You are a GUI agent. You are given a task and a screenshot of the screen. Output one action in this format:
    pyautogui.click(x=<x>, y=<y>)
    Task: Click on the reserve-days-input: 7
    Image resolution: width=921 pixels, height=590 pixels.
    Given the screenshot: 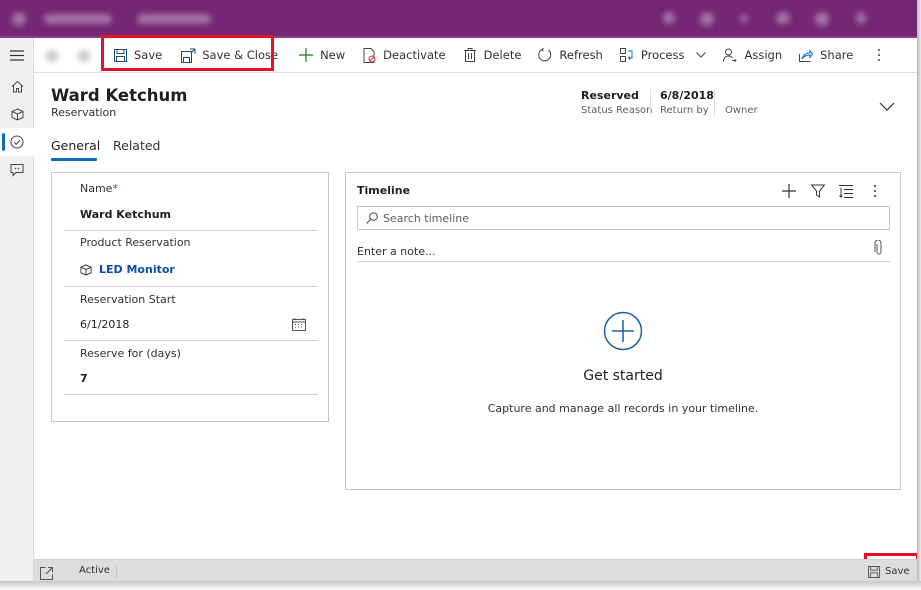 What is the action you would take?
    pyautogui.click(x=84, y=378)
    